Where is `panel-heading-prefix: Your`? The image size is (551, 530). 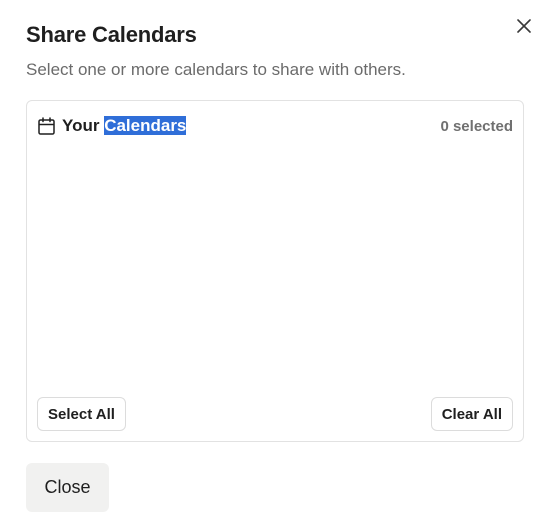 panel-heading-prefix: Your is located at coordinates (83, 125).